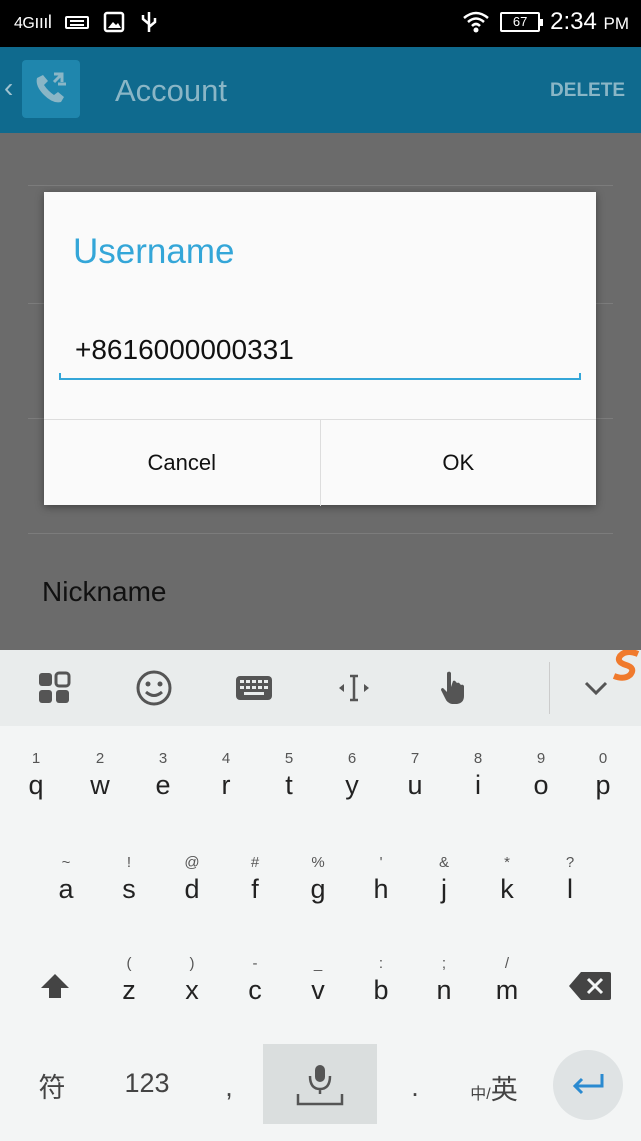  What do you see at coordinates (289, 774) in the screenshot?
I see `key-t: 5t` at bounding box center [289, 774].